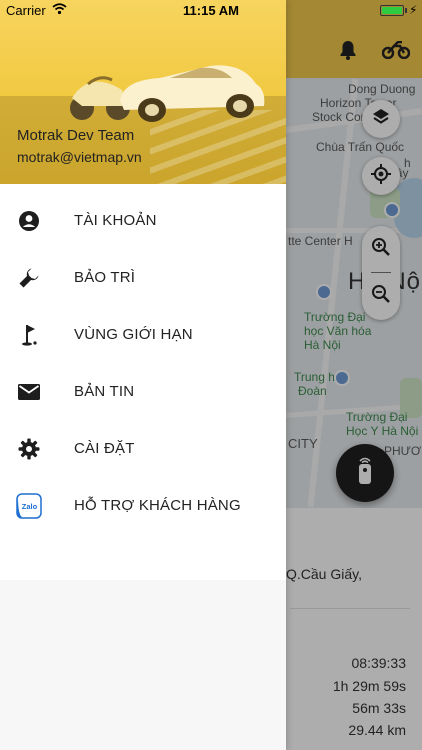 This screenshot has height=750, width=422. I want to click on menu-item-settings: CÀI ĐẶT, so click(143, 448).